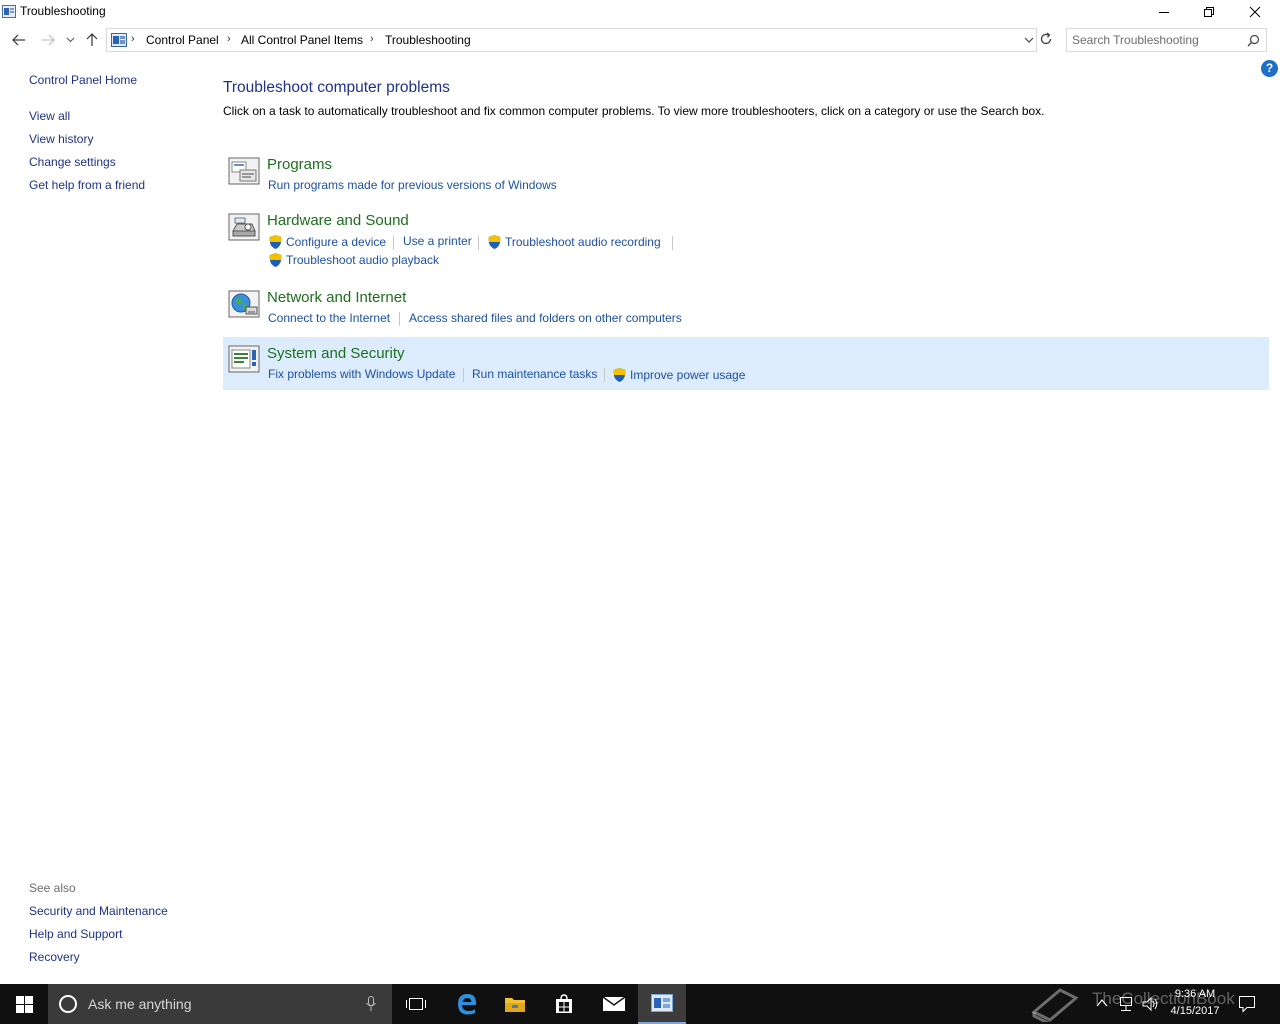 This screenshot has height=1024, width=1280. I want to click on minimize-button, so click(1164, 12).